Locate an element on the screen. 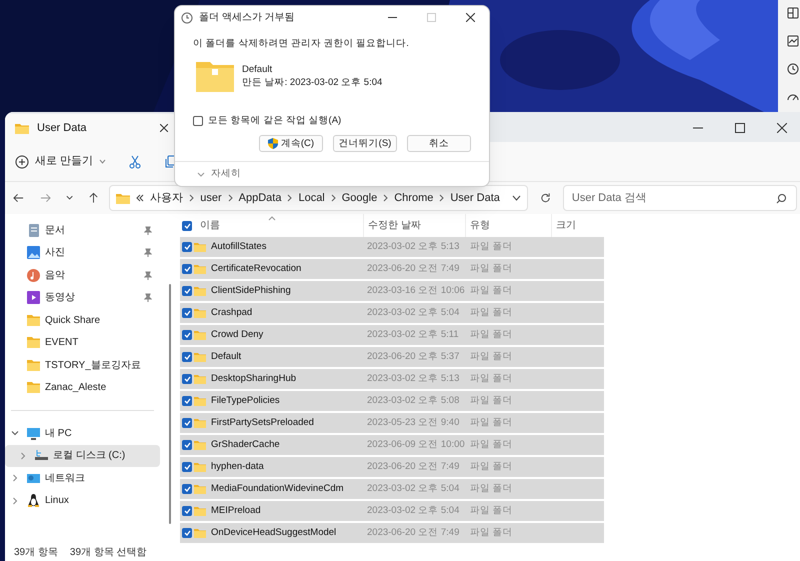  tree-item: 로컬 디스크 (C:) is located at coordinates (82, 455).